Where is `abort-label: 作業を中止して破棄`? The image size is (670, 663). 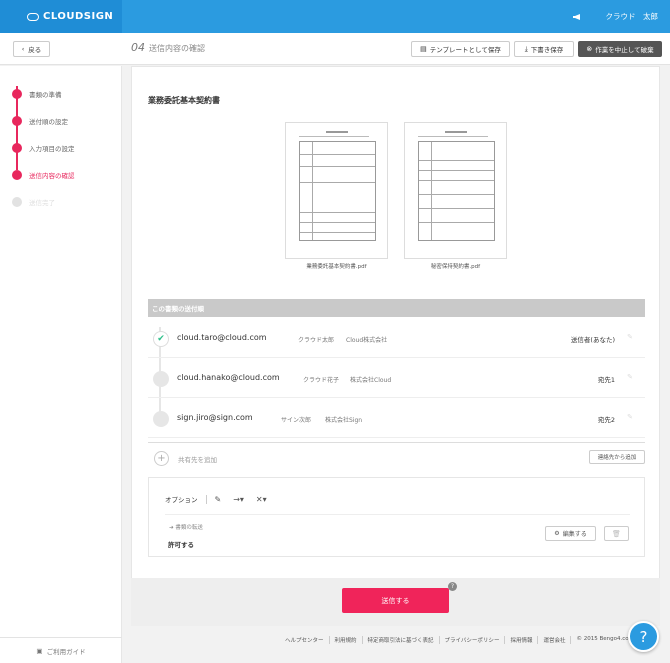
abort-label: 作業を中止して破棄 is located at coordinates (624, 50).